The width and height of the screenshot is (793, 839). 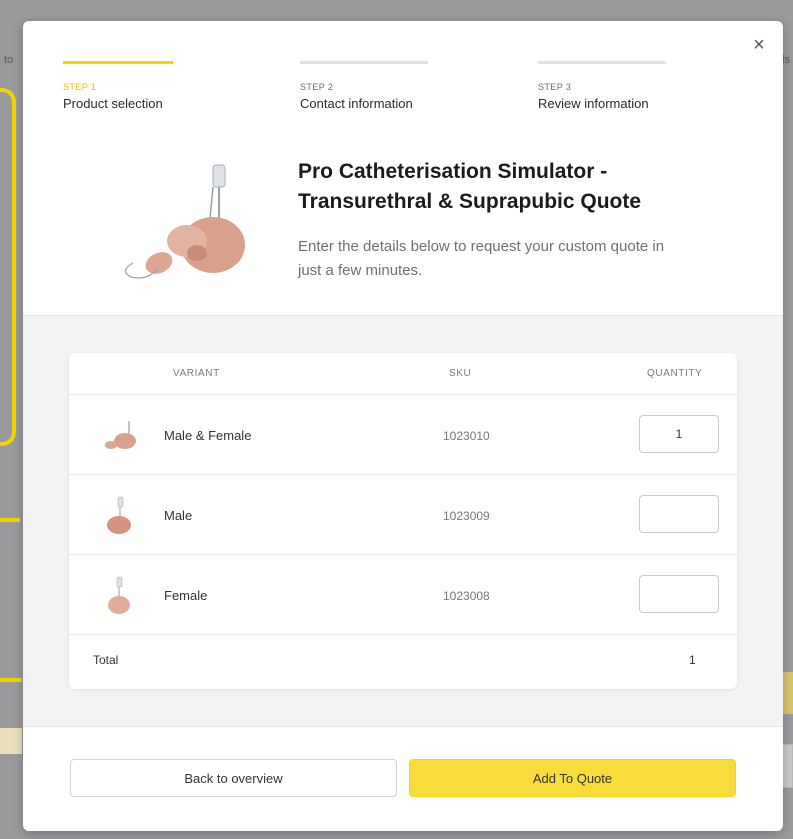 I want to click on variant-sku: 1023009, so click(x=466, y=516).